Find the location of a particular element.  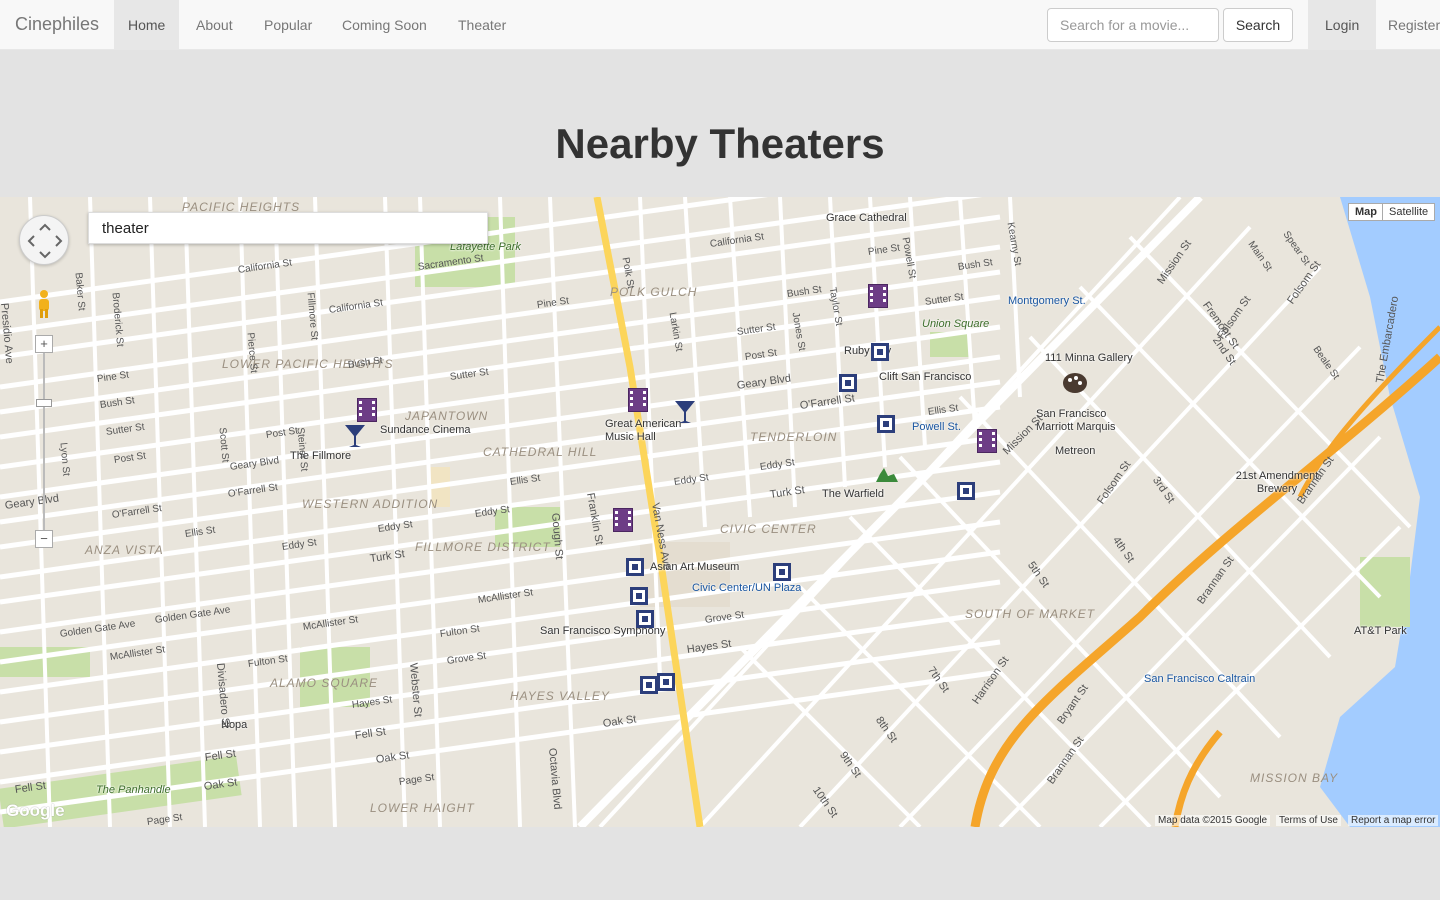

brand-logo: Cinephiles is located at coordinates (57, 24).